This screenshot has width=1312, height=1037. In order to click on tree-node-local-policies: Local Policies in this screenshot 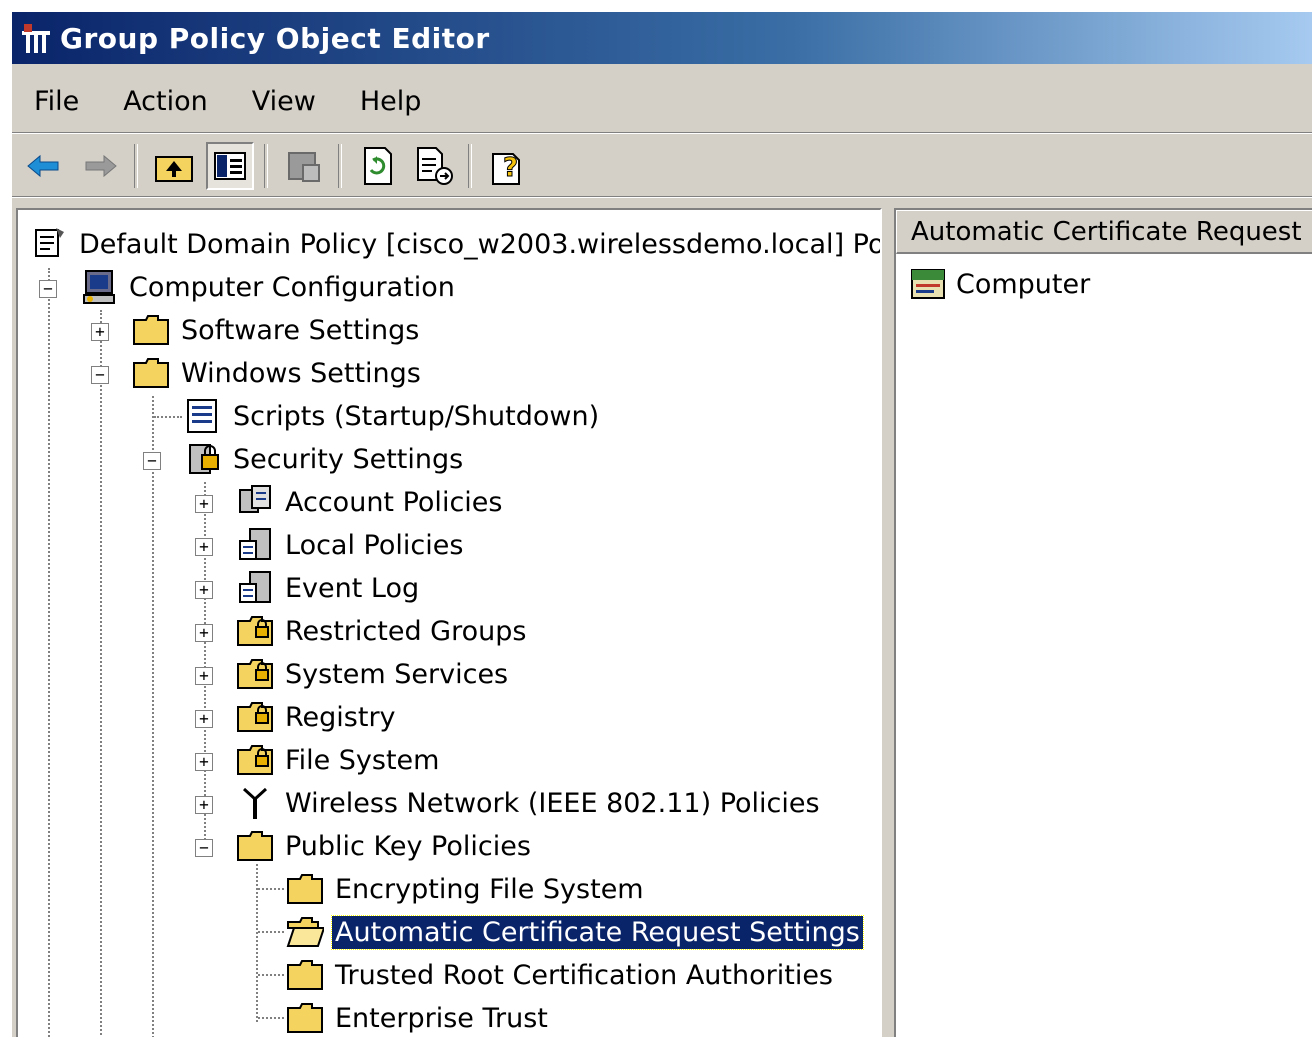, I will do `click(351, 545)`.